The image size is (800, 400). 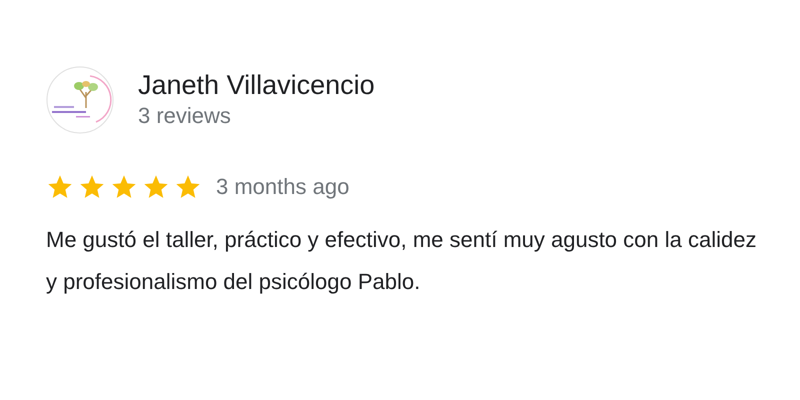 I want to click on review-time: 3 months ago, so click(x=283, y=187).